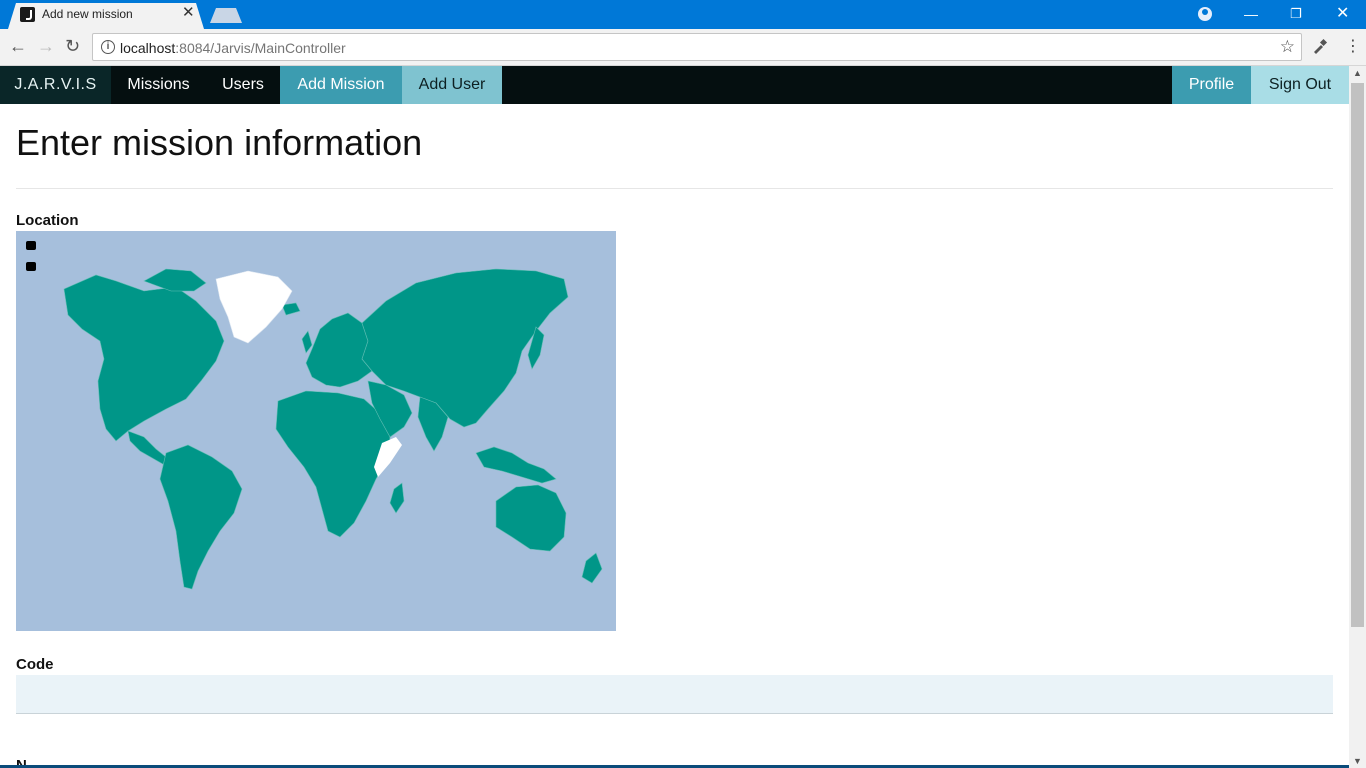 This screenshot has width=1366, height=768. What do you see at coordinates (18, 46) in the screenshot?
I see `back-arrow-icon: ←` at bounding box center [18, 46].